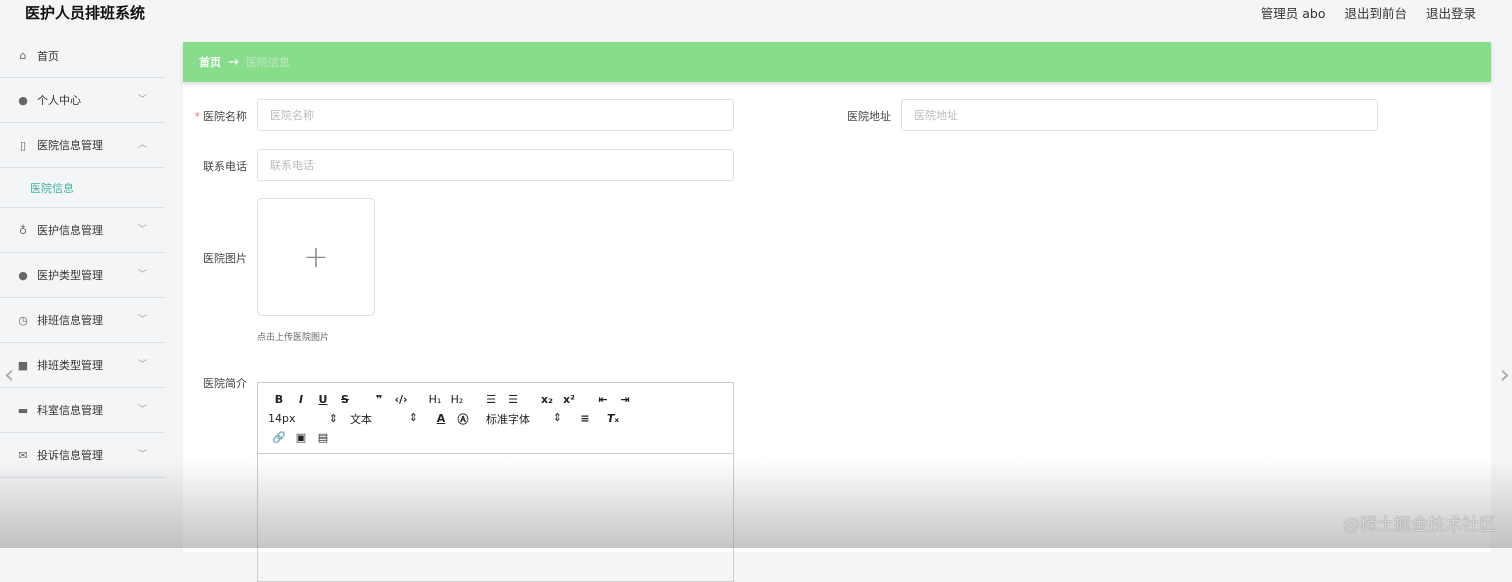 This screenshot has width=1512, height=582. I want to click on mail-icon: ✉, so click(23, 455).